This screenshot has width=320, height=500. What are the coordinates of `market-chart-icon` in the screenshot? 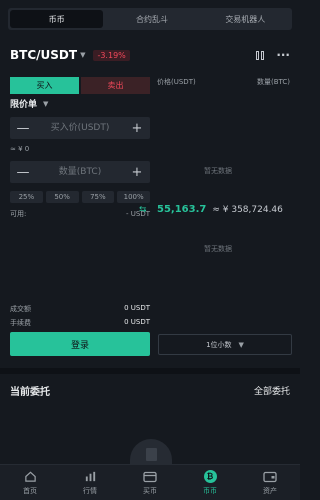 It's located at (90, 477).